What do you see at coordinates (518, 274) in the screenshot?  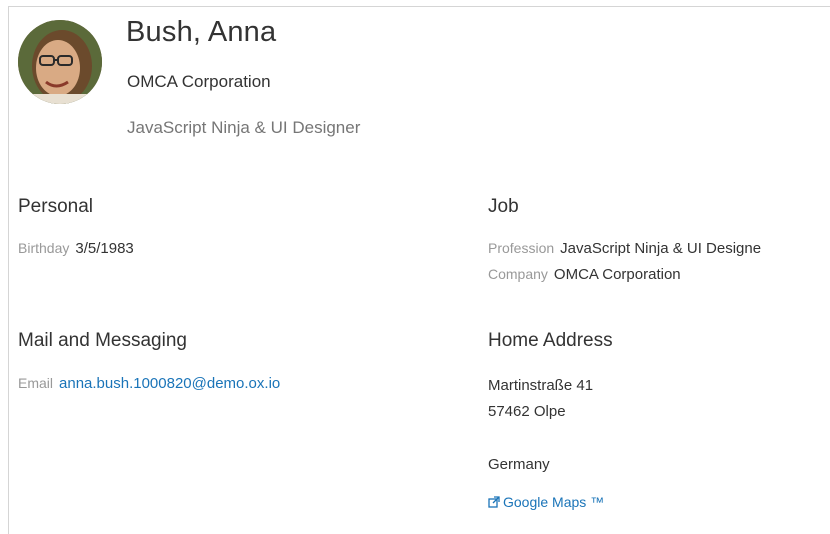 I see `job-company-label: Company` at bounding box center [518, 274].